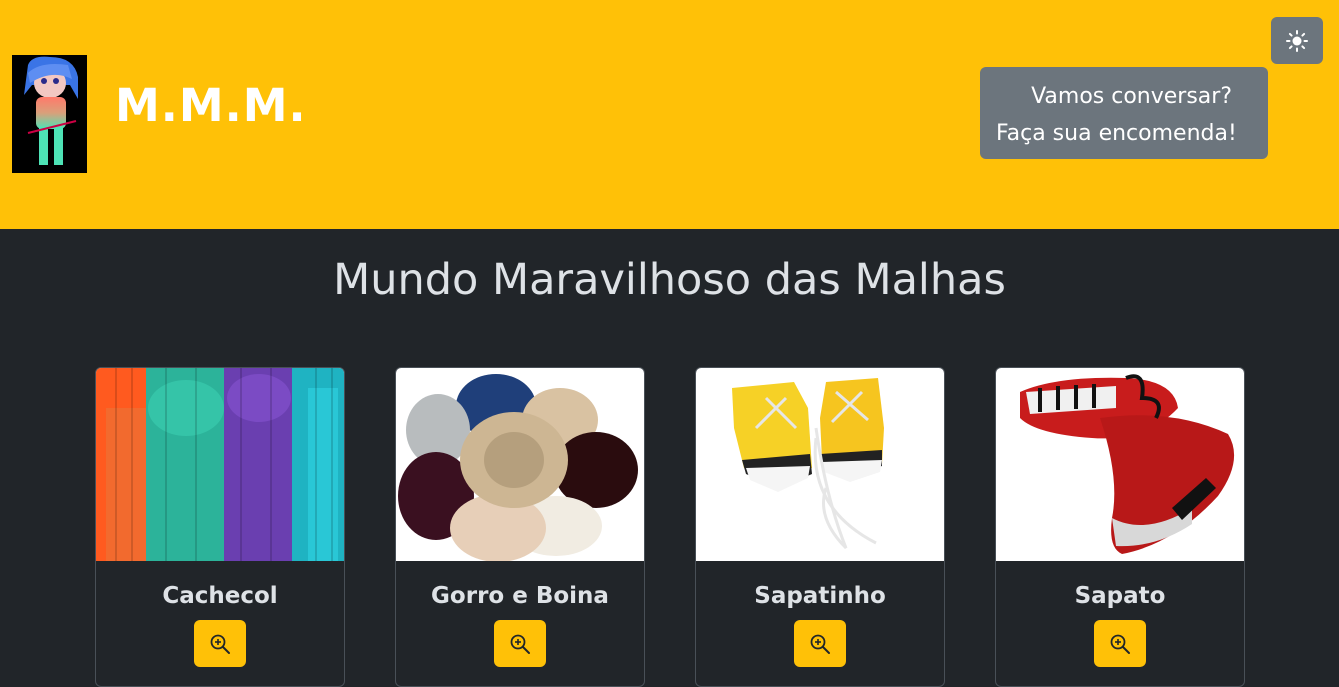  I want to click on sun-icon, so click(1297, 40).